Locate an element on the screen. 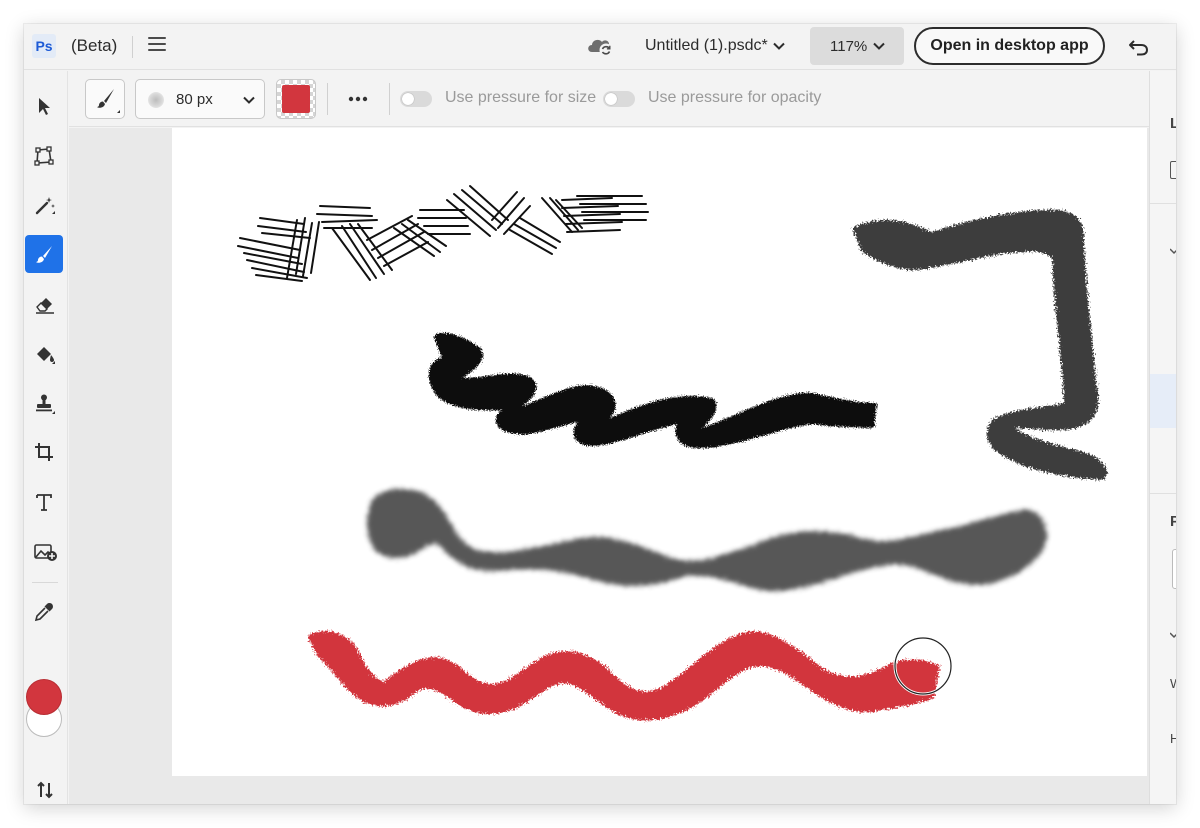 The image size is (1200, 828). beta-label: (Beta) is located at coordinates (94, 45).